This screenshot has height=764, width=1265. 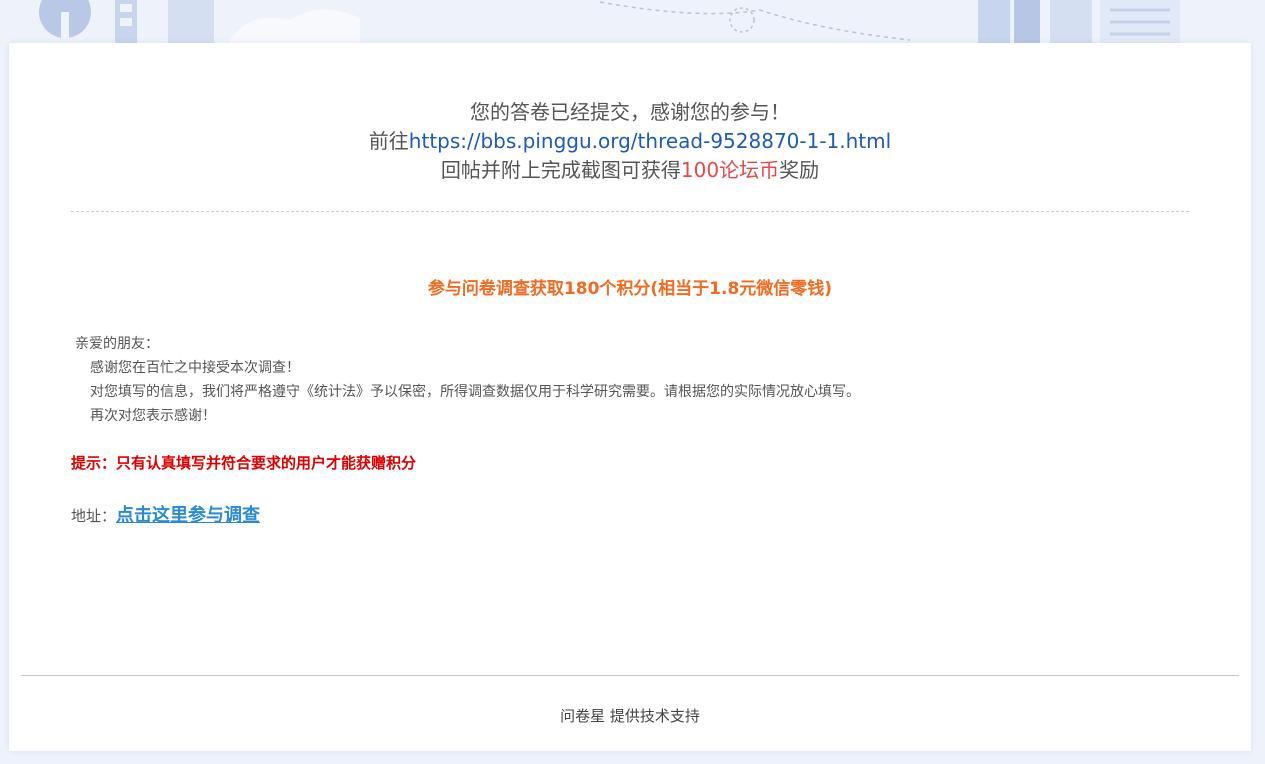 I want to click on address-row: 地址：点击这里参与调查, so click(x=165, y=514).